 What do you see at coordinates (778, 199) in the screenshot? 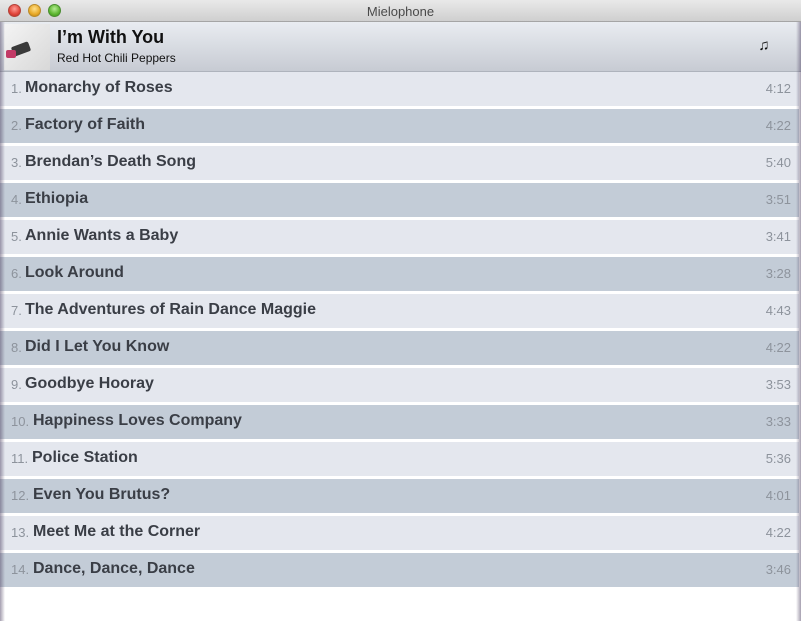
I see `track-duration: 3:51` at bounding box center [778, 199].